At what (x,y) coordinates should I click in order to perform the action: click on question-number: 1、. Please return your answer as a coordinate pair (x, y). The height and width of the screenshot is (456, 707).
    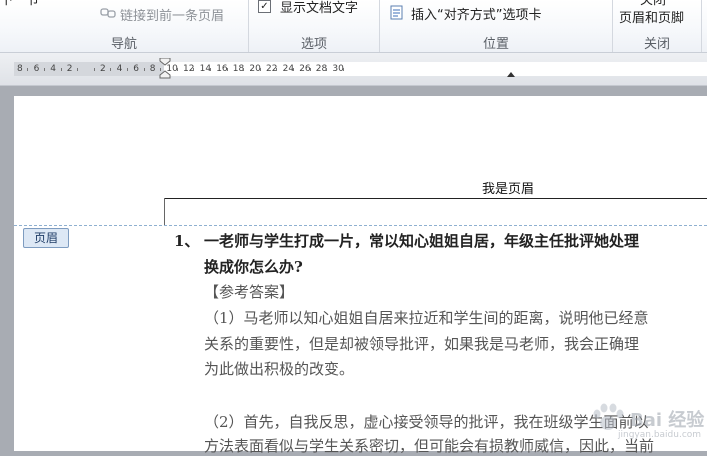
    Looking at the image, I should click on (187, 241).